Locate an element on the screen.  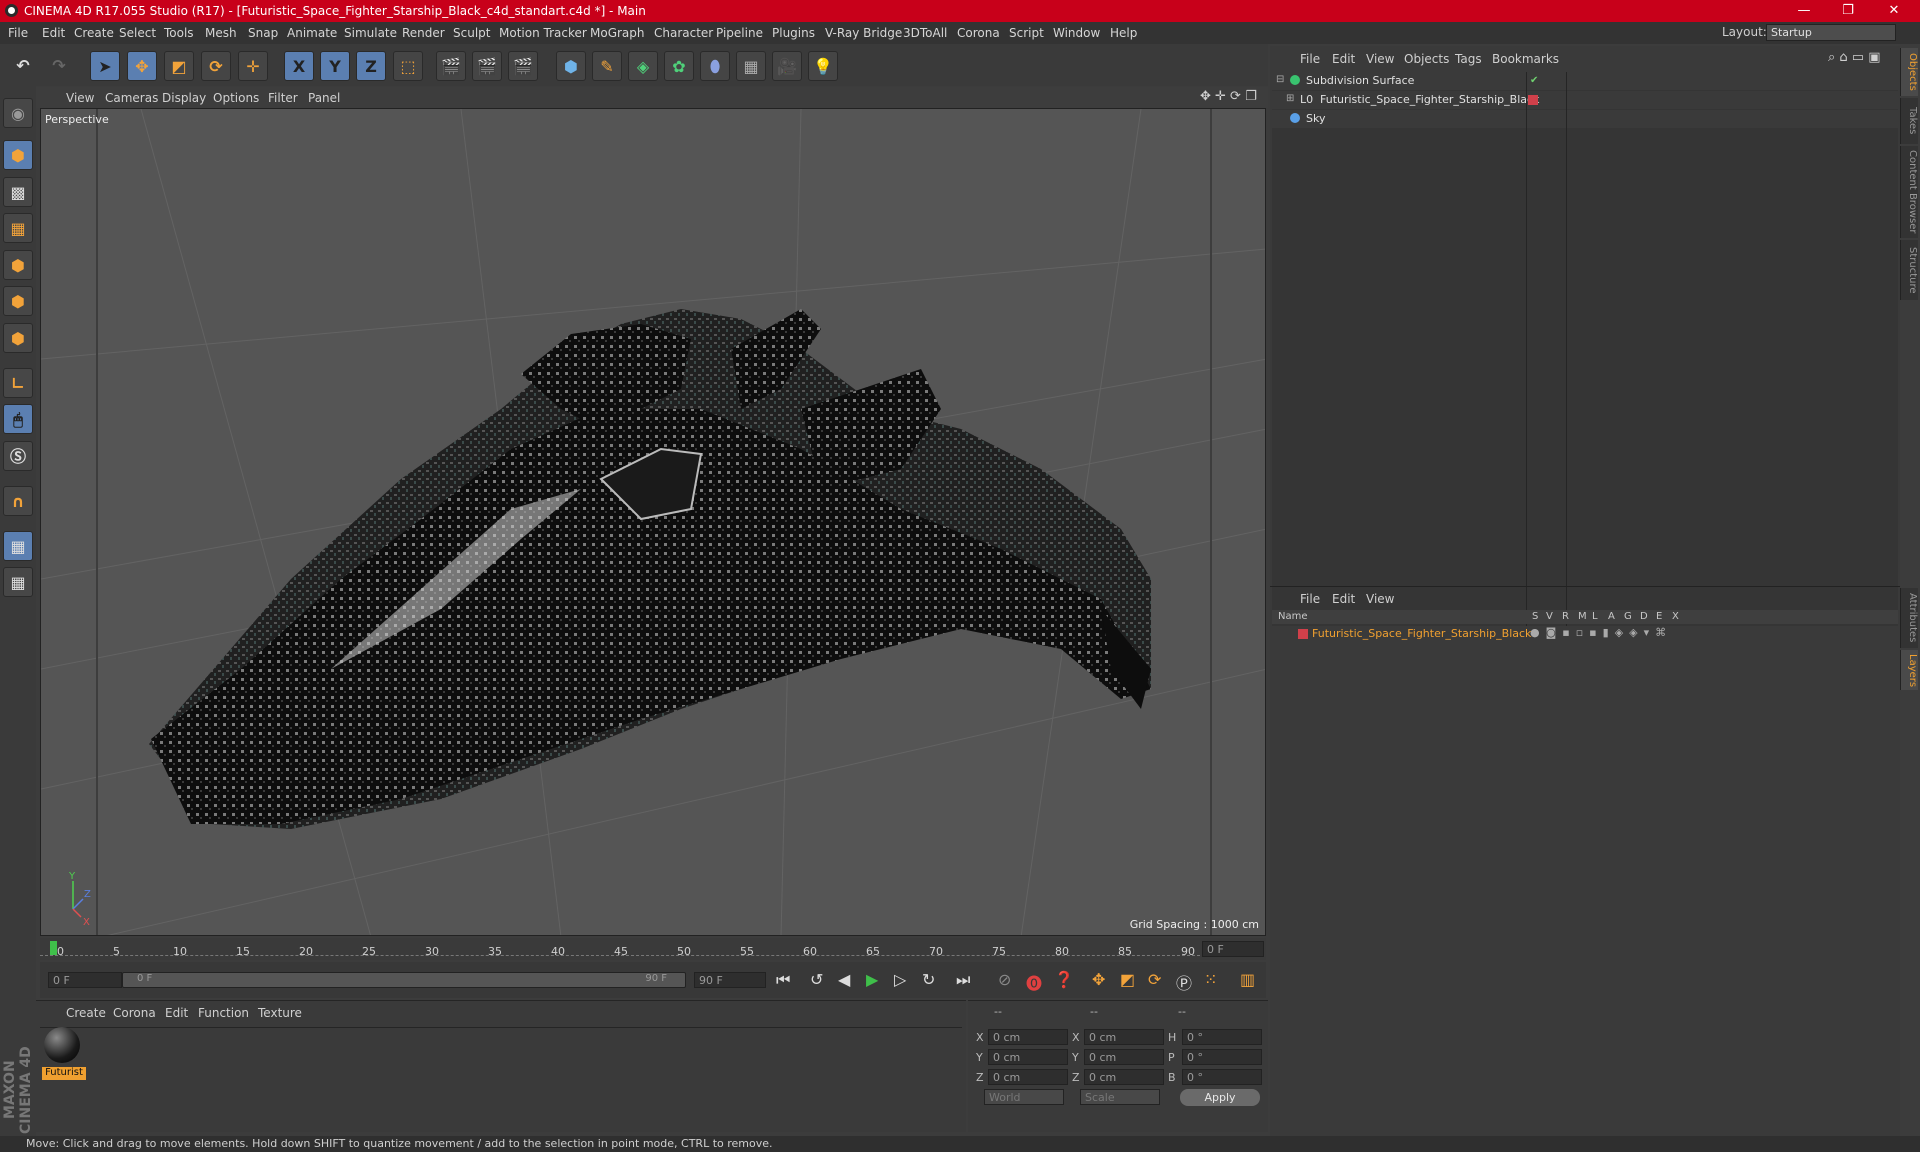
motion-record-button: ⊘ is located at coordinates (1004, 979).